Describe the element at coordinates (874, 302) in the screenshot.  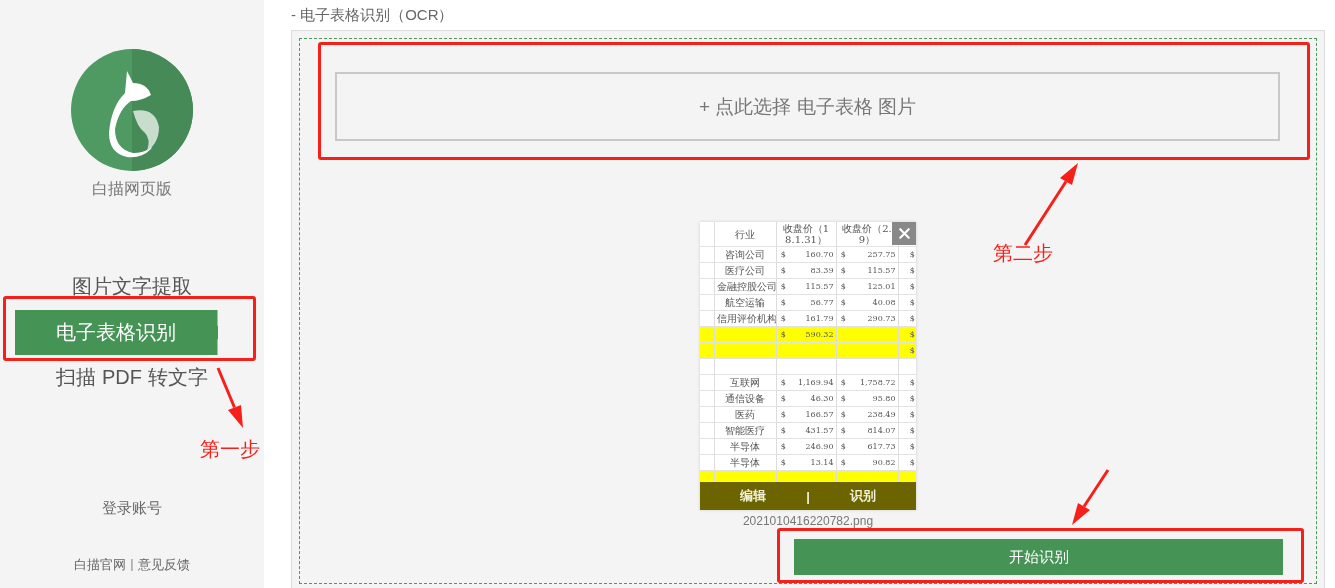
I see `sheet-cell: 40.08` at that location.